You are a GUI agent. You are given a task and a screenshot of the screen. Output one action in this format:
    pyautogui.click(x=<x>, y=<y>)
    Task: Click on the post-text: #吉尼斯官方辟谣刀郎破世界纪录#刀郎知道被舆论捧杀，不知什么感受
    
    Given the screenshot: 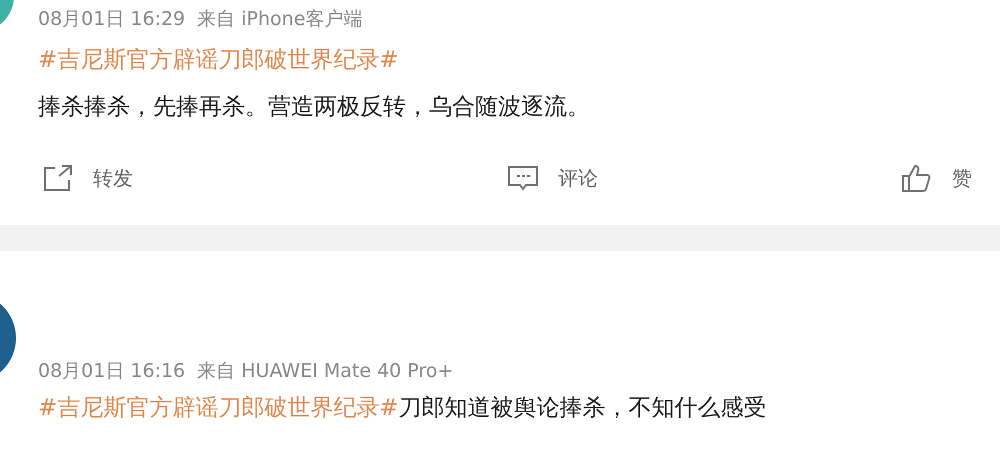 What is the action you would take?
    pyautogui.click(x=403, y=408)
    